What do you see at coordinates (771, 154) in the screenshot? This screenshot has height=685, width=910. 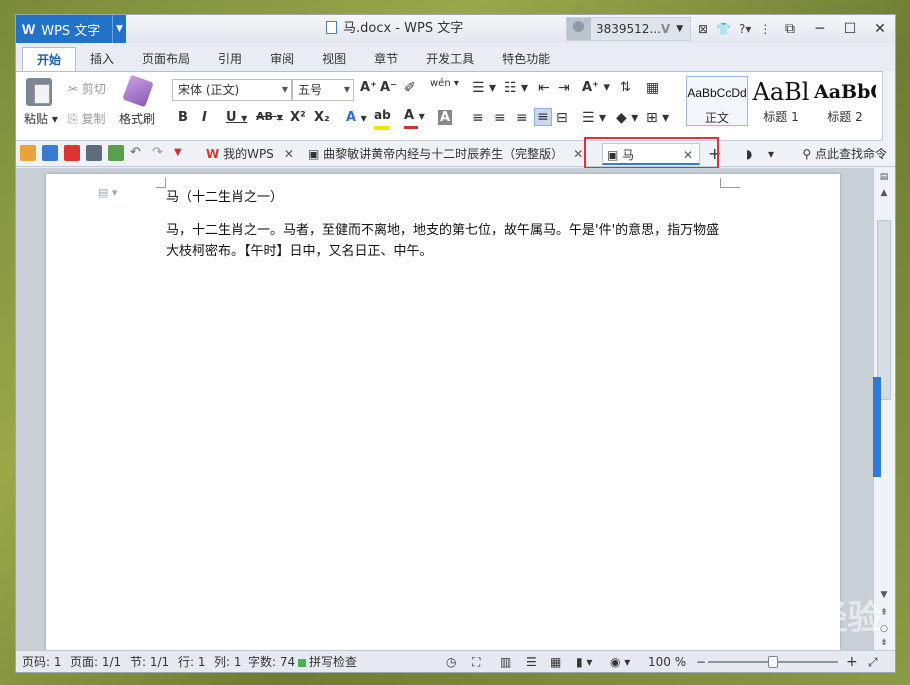 I see `tab-menu-icon: ▾` at bounding box center [771, 154].